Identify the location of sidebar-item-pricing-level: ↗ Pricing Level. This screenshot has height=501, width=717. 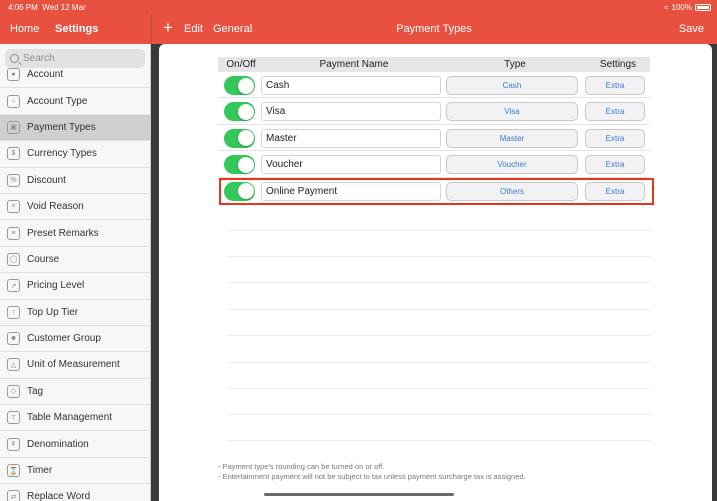
(75, 286).